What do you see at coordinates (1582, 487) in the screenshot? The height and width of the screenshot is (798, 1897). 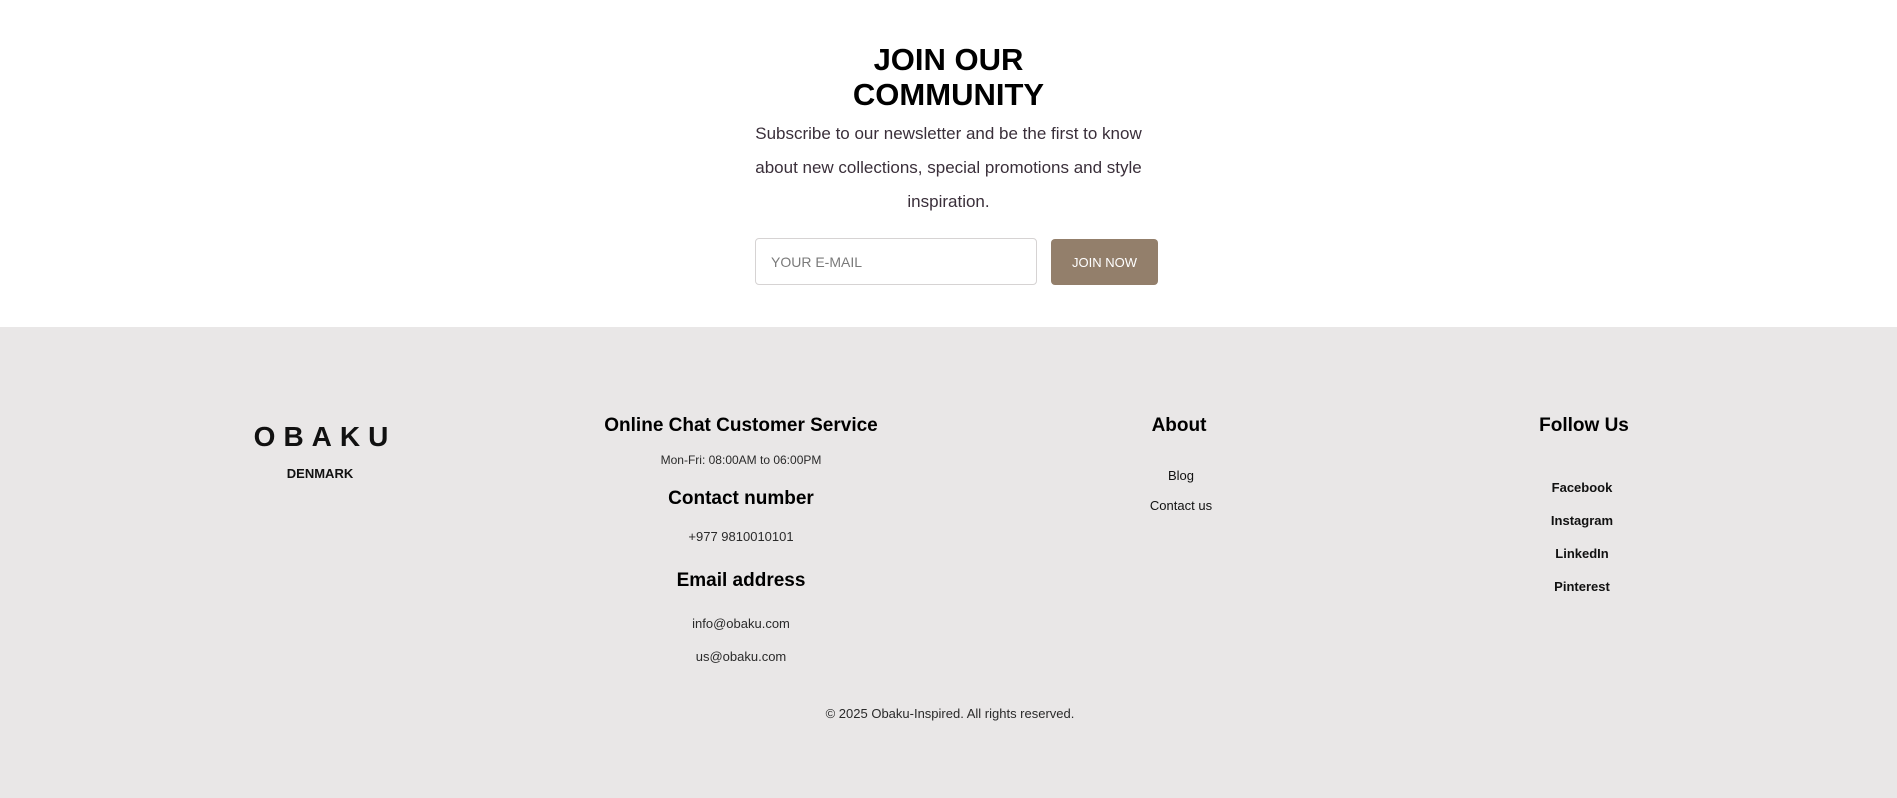 I see `facebook-link: Facebook` at bounding box center [1582, 487].